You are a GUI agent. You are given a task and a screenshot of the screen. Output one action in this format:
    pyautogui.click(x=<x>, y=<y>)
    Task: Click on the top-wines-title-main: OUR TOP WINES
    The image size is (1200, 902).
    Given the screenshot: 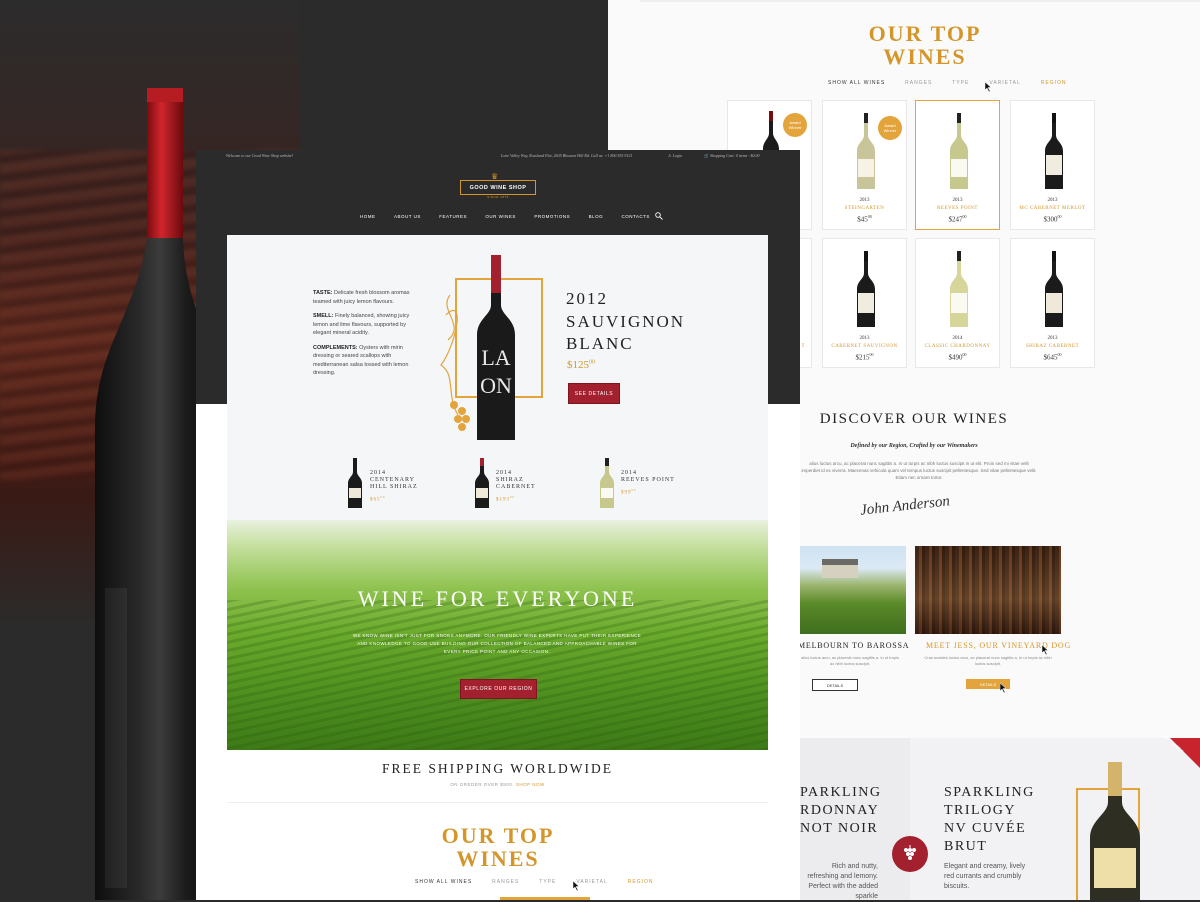 What is the action you would take?
    pyautogui.click(x=498, y=847)
    